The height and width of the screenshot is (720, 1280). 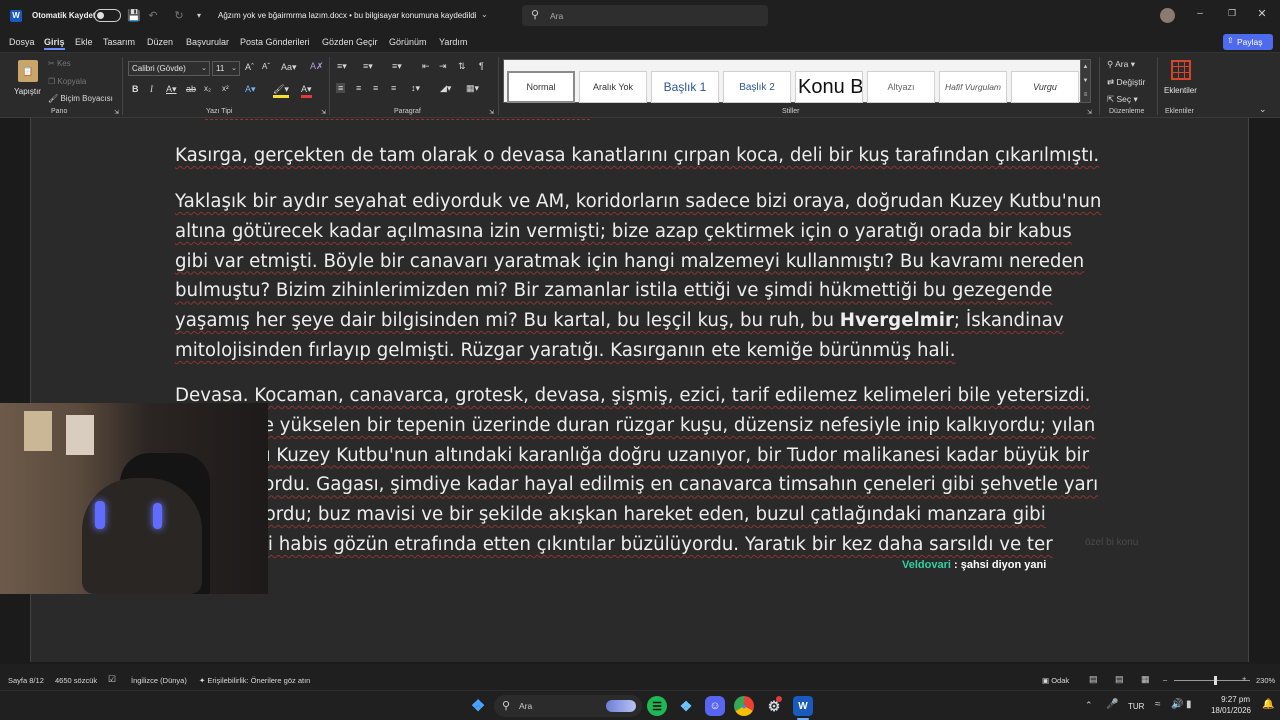 I want to click on volume-icon: 🔊, so click(x=1177, y=704).